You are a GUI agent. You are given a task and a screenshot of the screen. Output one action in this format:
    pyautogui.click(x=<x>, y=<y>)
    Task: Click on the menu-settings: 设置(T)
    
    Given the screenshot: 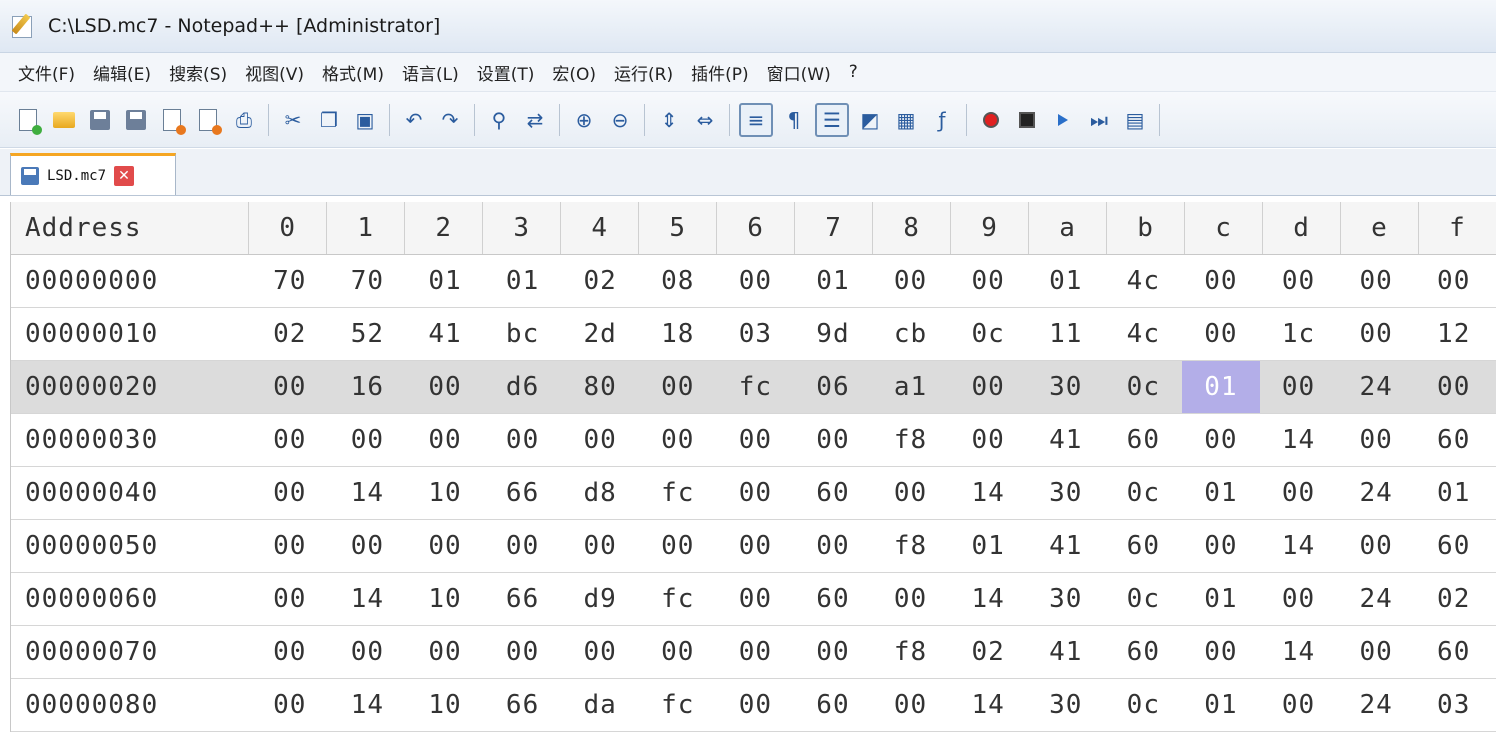 What is the action you would take?
    pyautogui.click(x=506, y=72)
    